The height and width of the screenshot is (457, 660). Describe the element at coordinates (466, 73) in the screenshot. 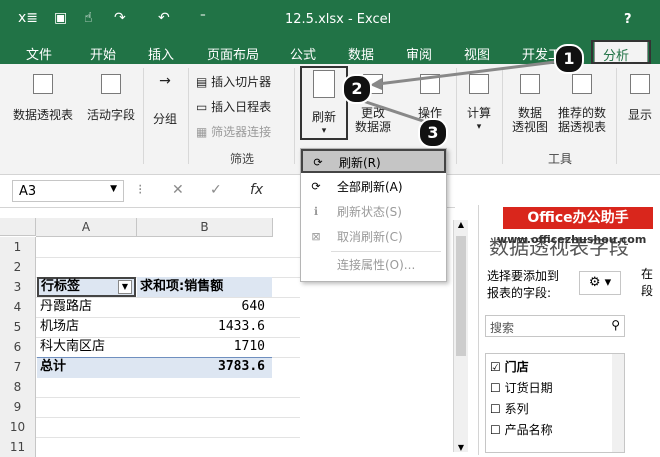

I see `arrow-1-line` at that location.